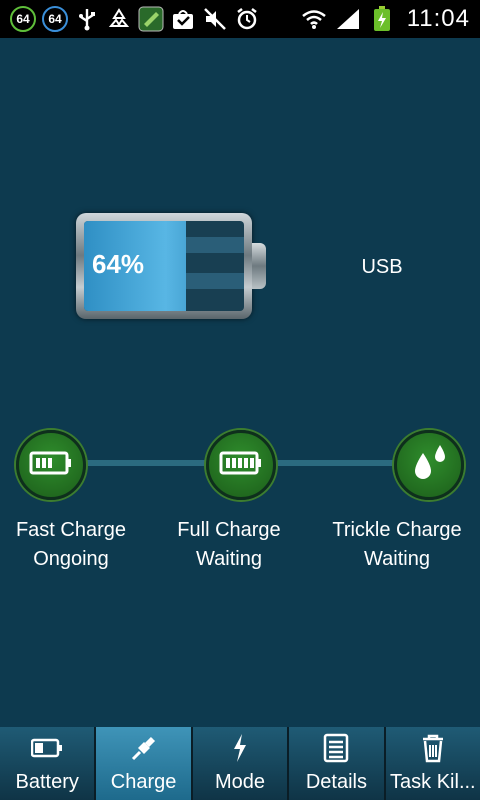 The height and width of the screenshot is (800, 480). What do you see at coordinates (229, 545) in the screenshot?
I see `stage-full-charge-label: Full Charge Waiting` at bounding box center [229, 545].